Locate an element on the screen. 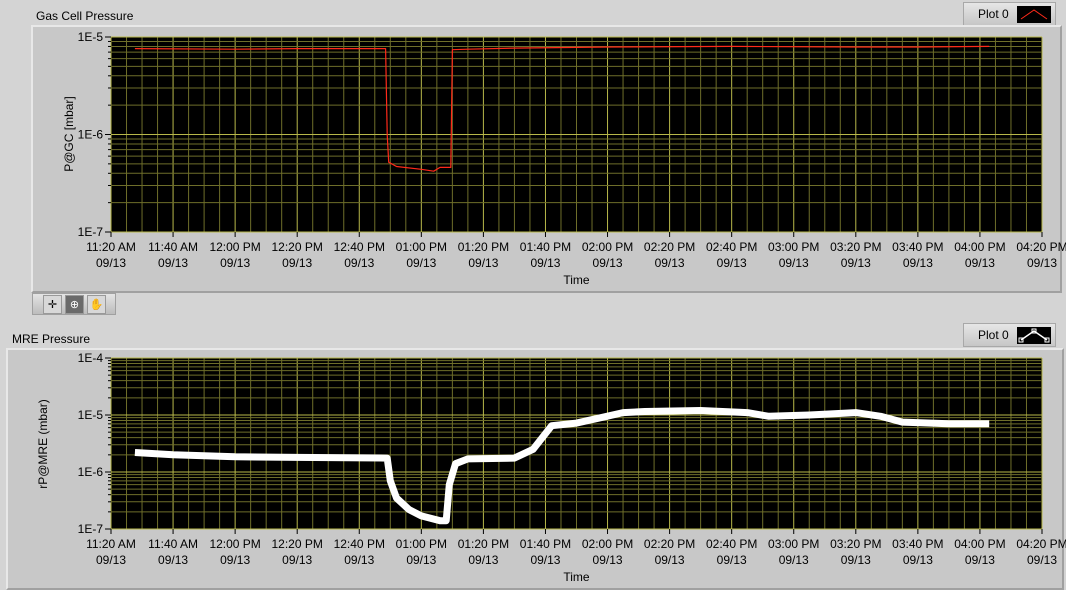 The width and height of the screenshot is (1066, 590). x-tick-label: 03:20 PM is located at coordinates (855, 544).